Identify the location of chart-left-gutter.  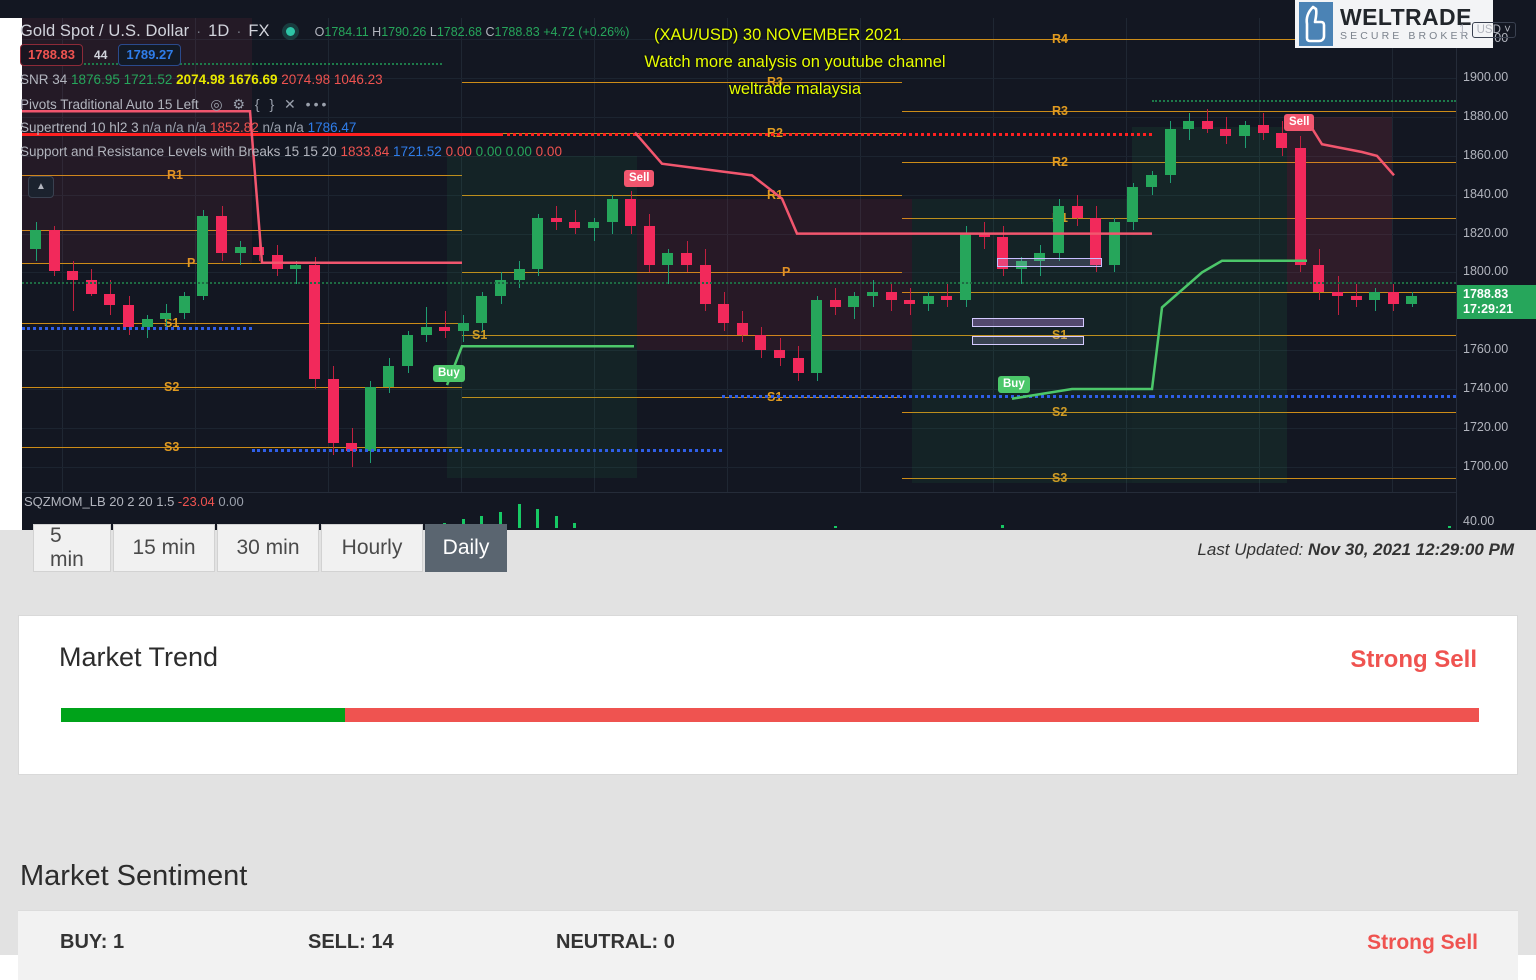
(11, 274).